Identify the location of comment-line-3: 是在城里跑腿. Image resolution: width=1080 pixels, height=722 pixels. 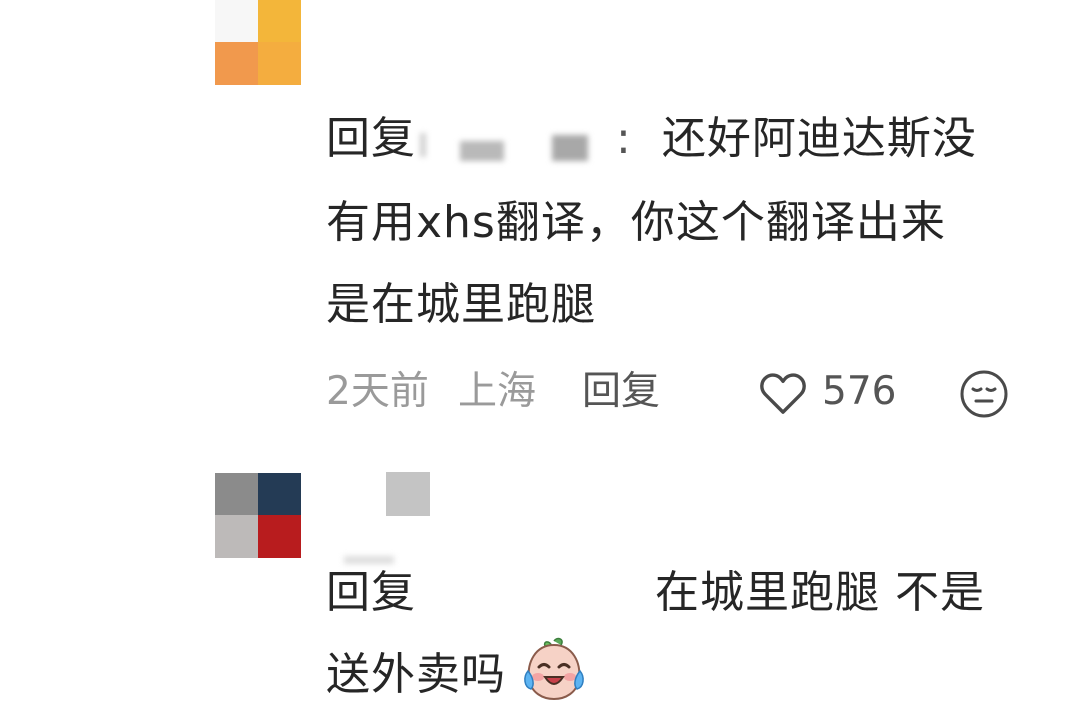
(461, 304).